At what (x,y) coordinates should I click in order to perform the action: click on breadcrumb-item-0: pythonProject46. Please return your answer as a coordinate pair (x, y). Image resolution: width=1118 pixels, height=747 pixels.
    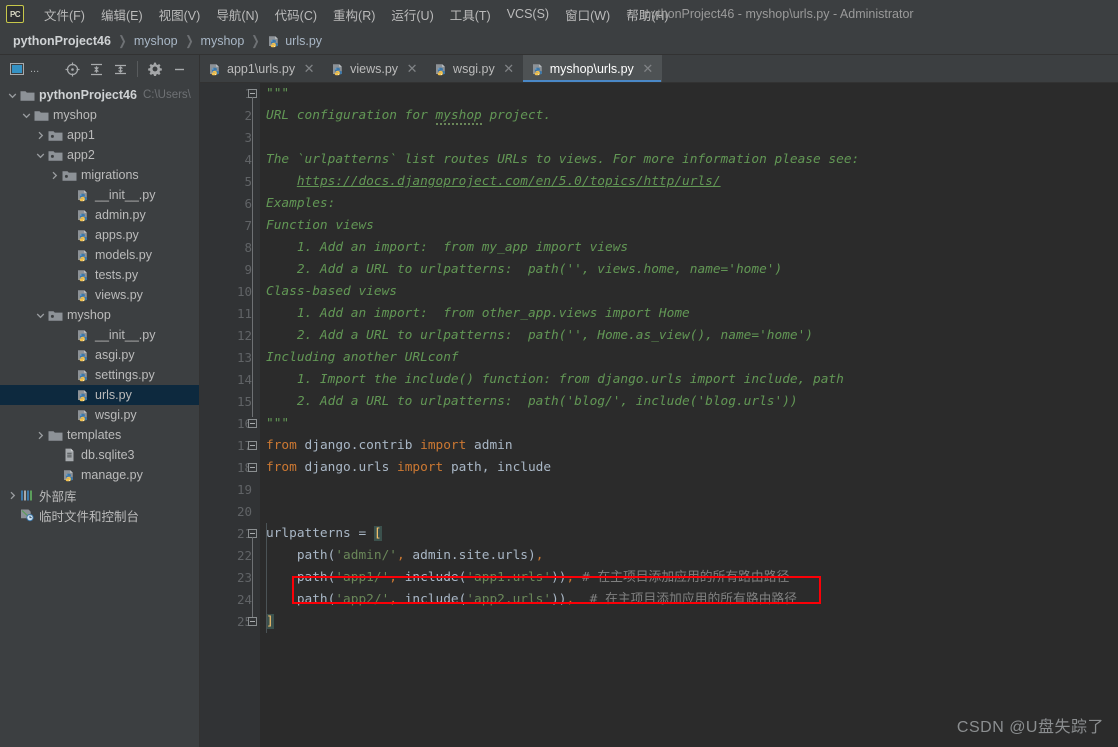
    Looking at the image, I should click on (62, 41).